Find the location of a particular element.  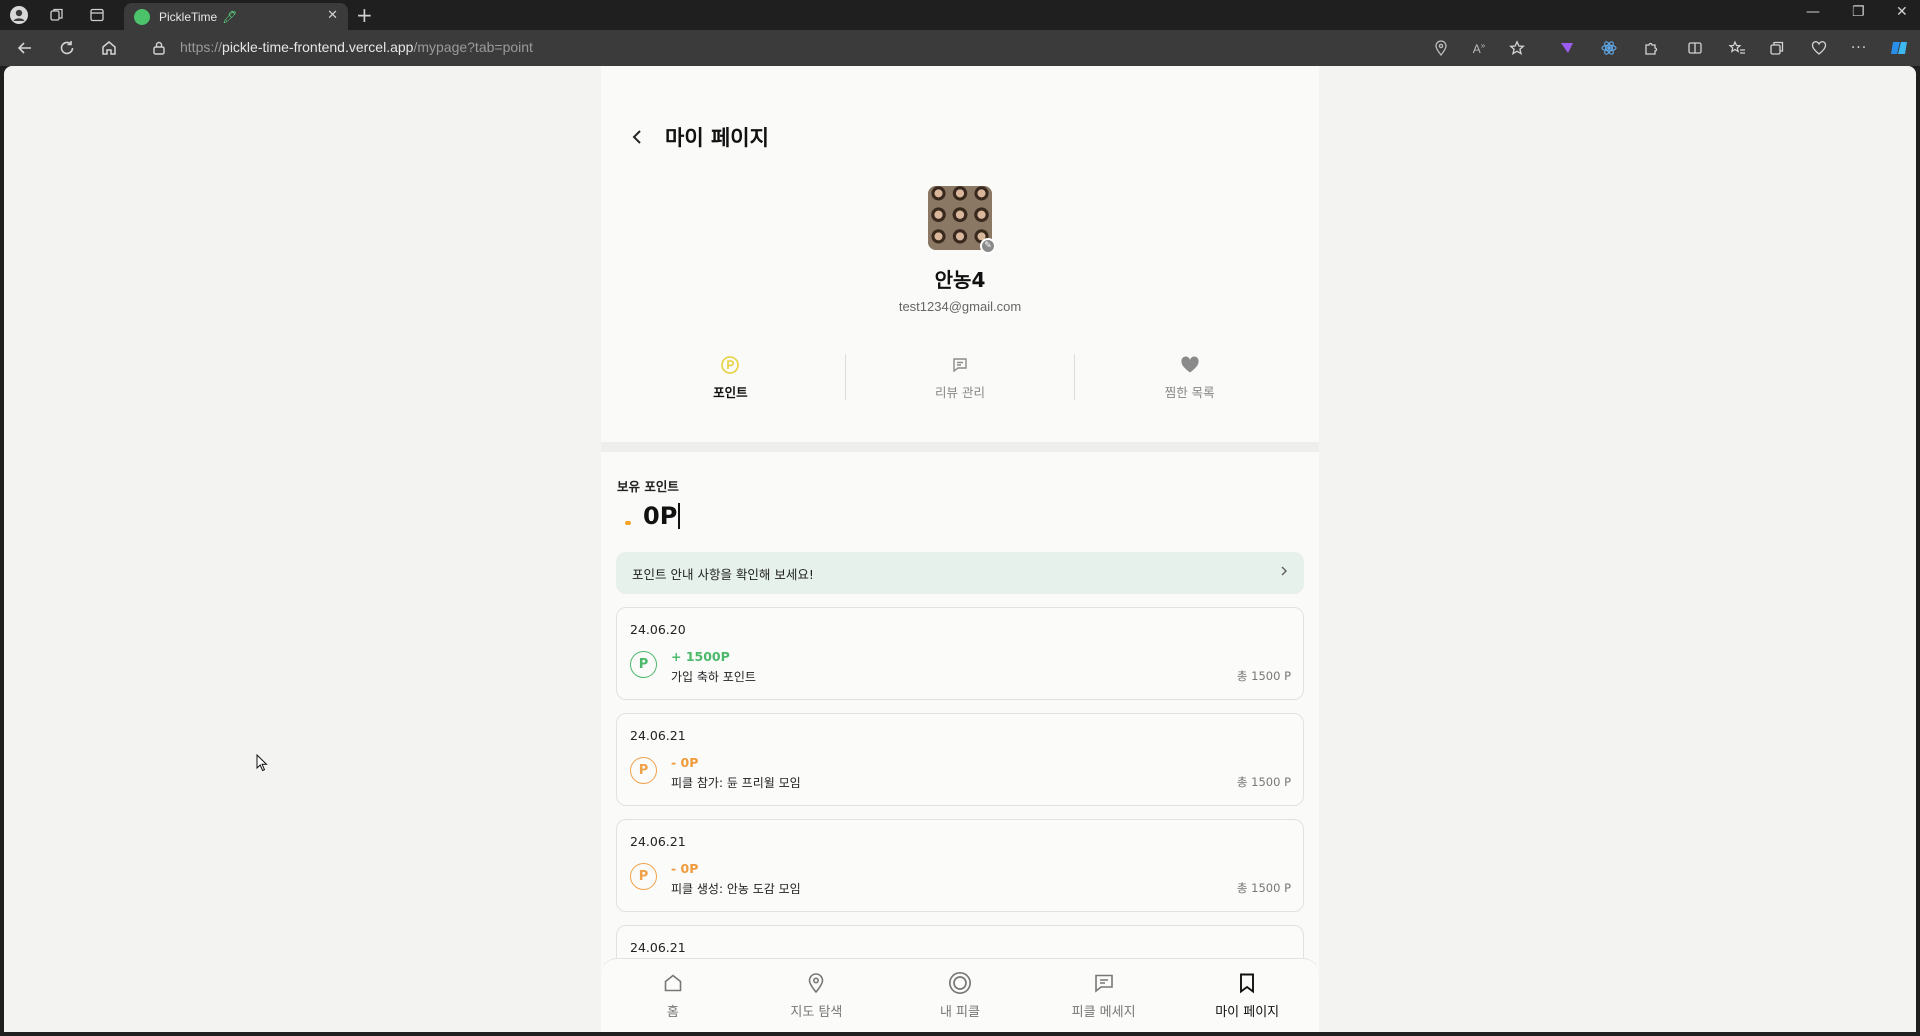

chevron-right-icon is located at coordinates (1284, 573).